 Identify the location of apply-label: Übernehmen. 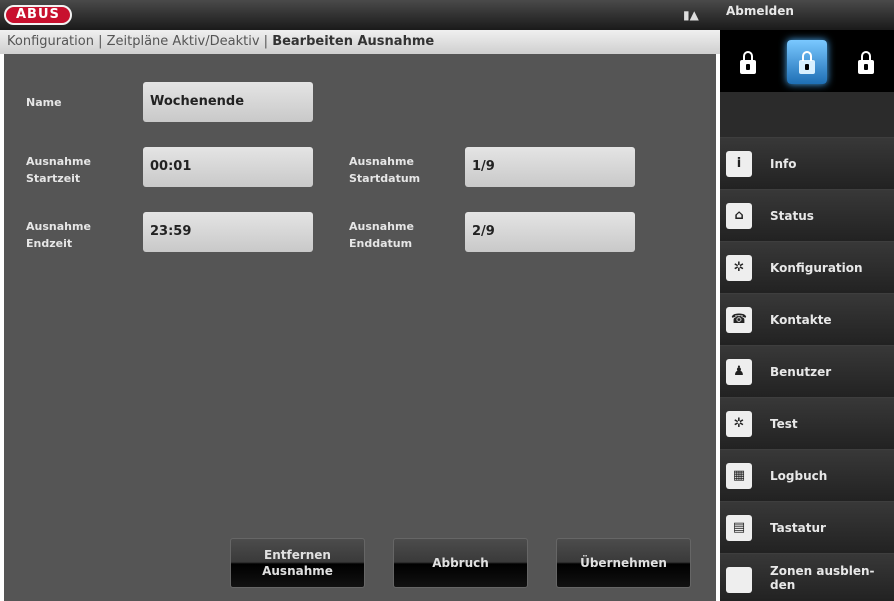
(623, 563).